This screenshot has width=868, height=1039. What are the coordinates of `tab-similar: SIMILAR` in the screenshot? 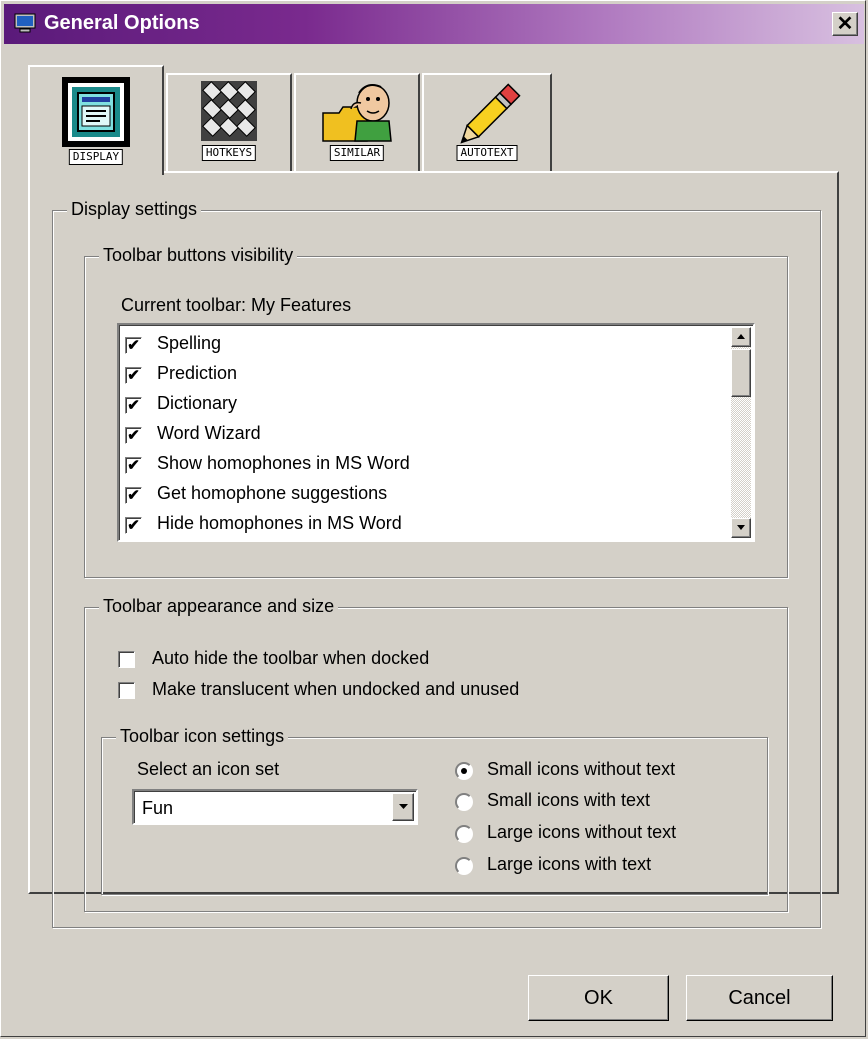 It's located at (357, 122).